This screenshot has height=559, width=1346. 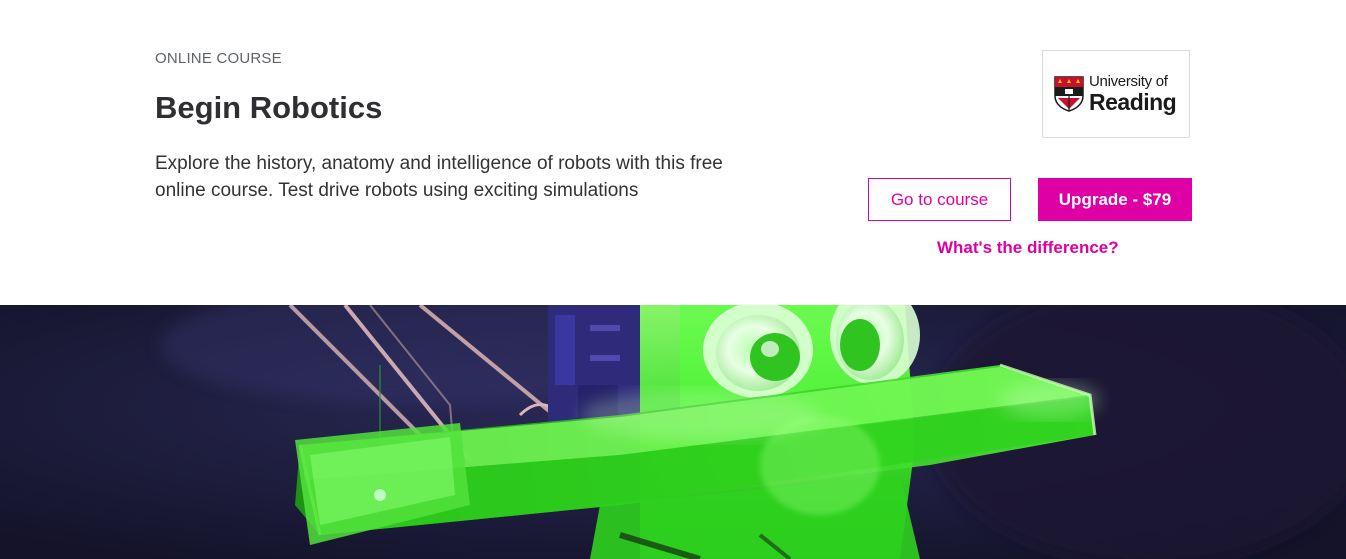 I want to click on difference-link: What's the difference?, so click(x=1028, y=248).